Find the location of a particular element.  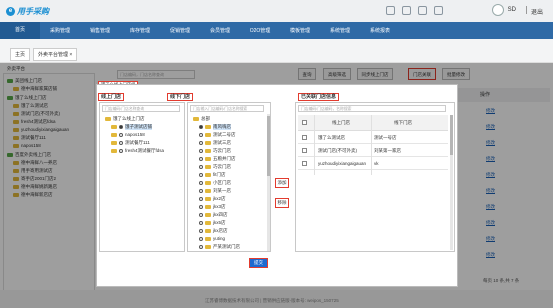

nav-item-o2o: O2O管理 is located at coordinates (260, 30).